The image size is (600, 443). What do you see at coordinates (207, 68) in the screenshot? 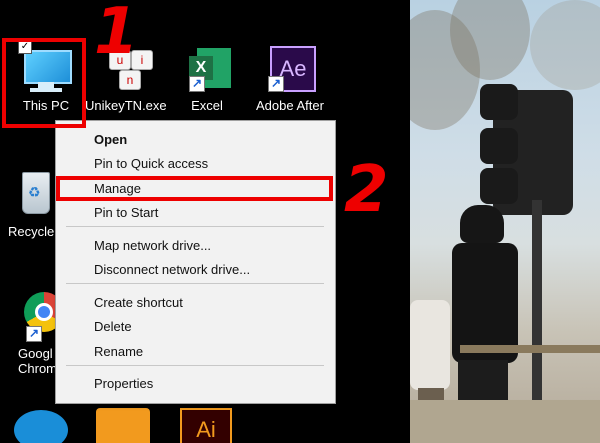
I see `excel-icon: X ↗` at bounding box center [207, 68].